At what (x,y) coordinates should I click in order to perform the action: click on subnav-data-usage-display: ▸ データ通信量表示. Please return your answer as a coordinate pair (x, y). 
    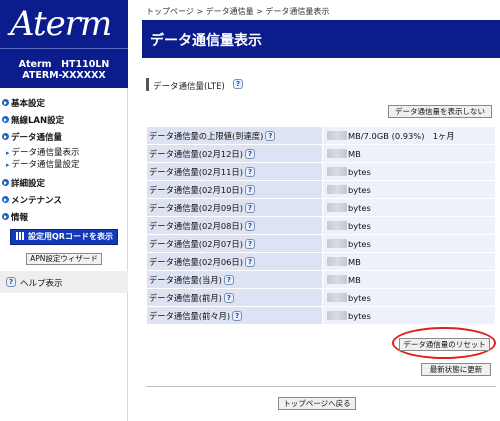
    Looking at the image, I should click on (43, 152).